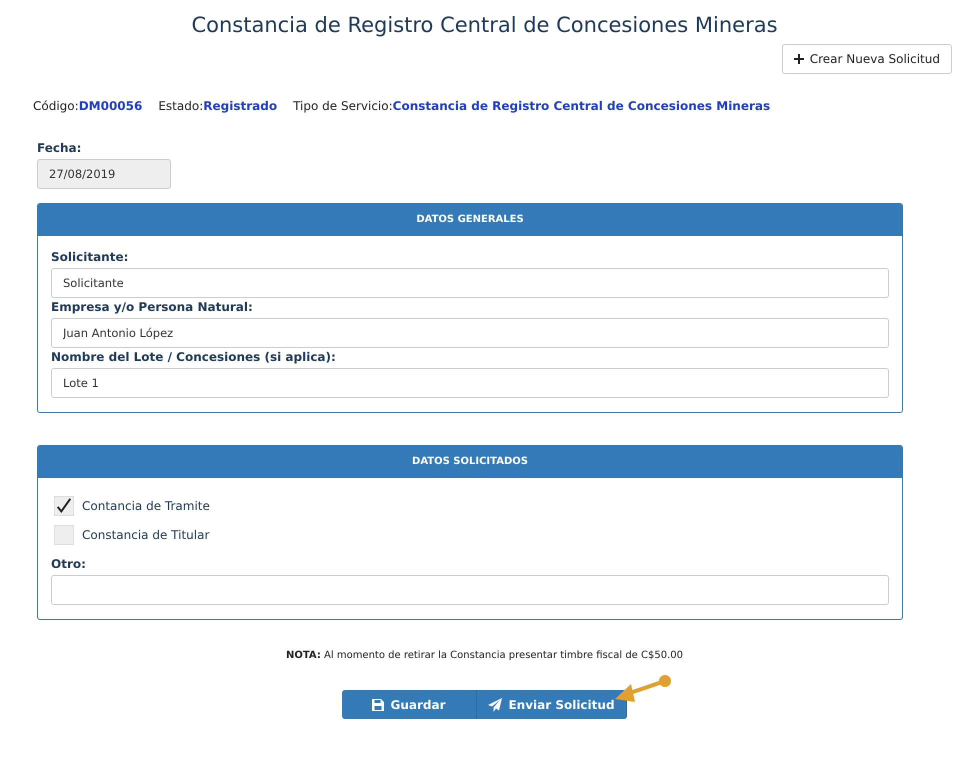 The width and height of the screenshot is (969, 763). I want to click on new-request-button: Crear Nueva Solicitud, so click(867, 59).